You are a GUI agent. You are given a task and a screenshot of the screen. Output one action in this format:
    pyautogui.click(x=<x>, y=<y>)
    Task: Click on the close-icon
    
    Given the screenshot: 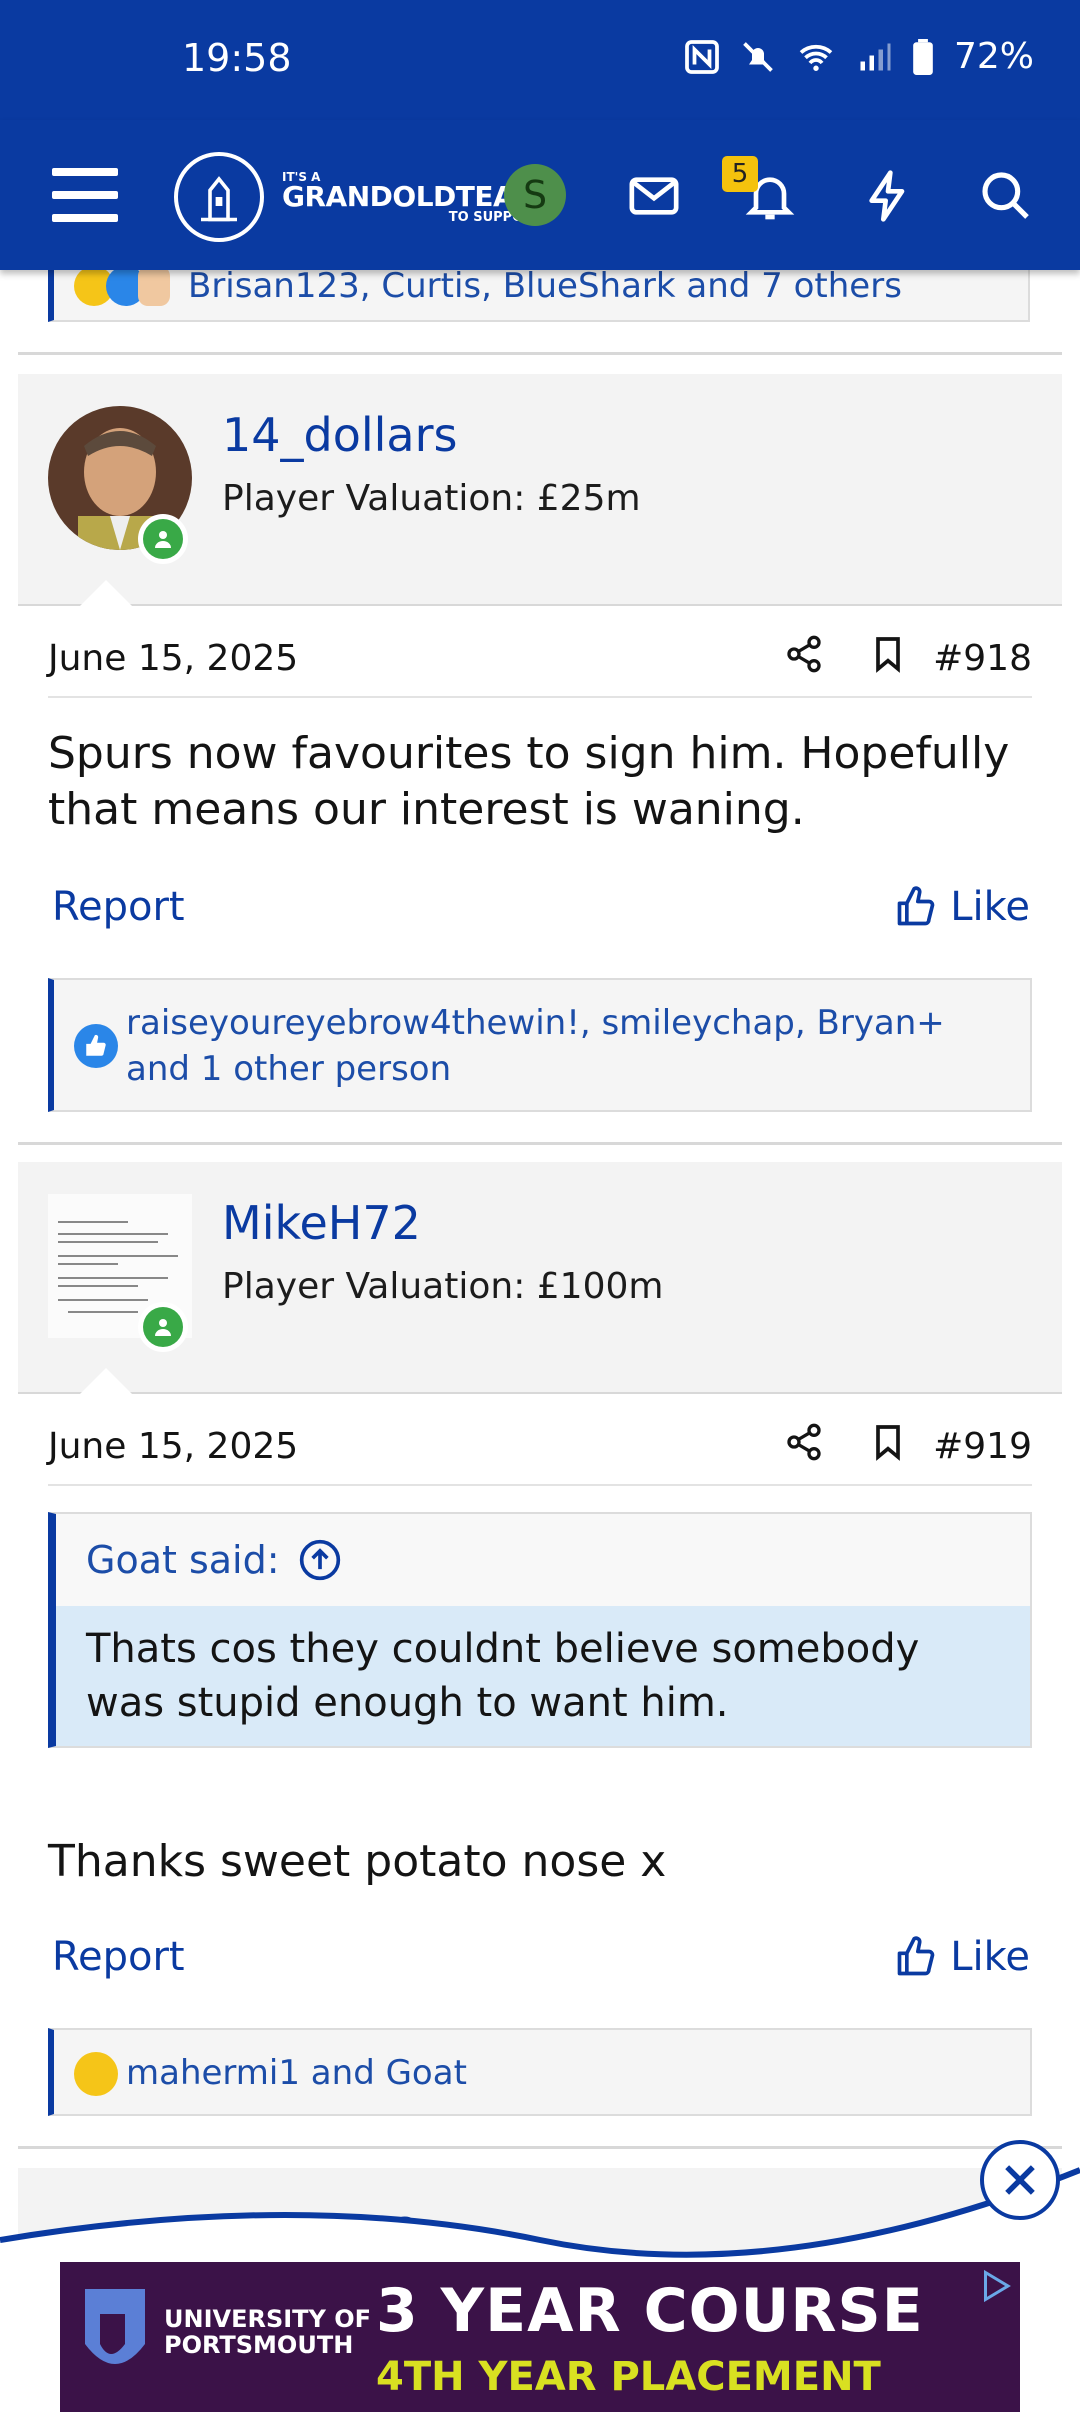 What is the action you would take?
    pyautogui.click(x=1020, y=2180)
    